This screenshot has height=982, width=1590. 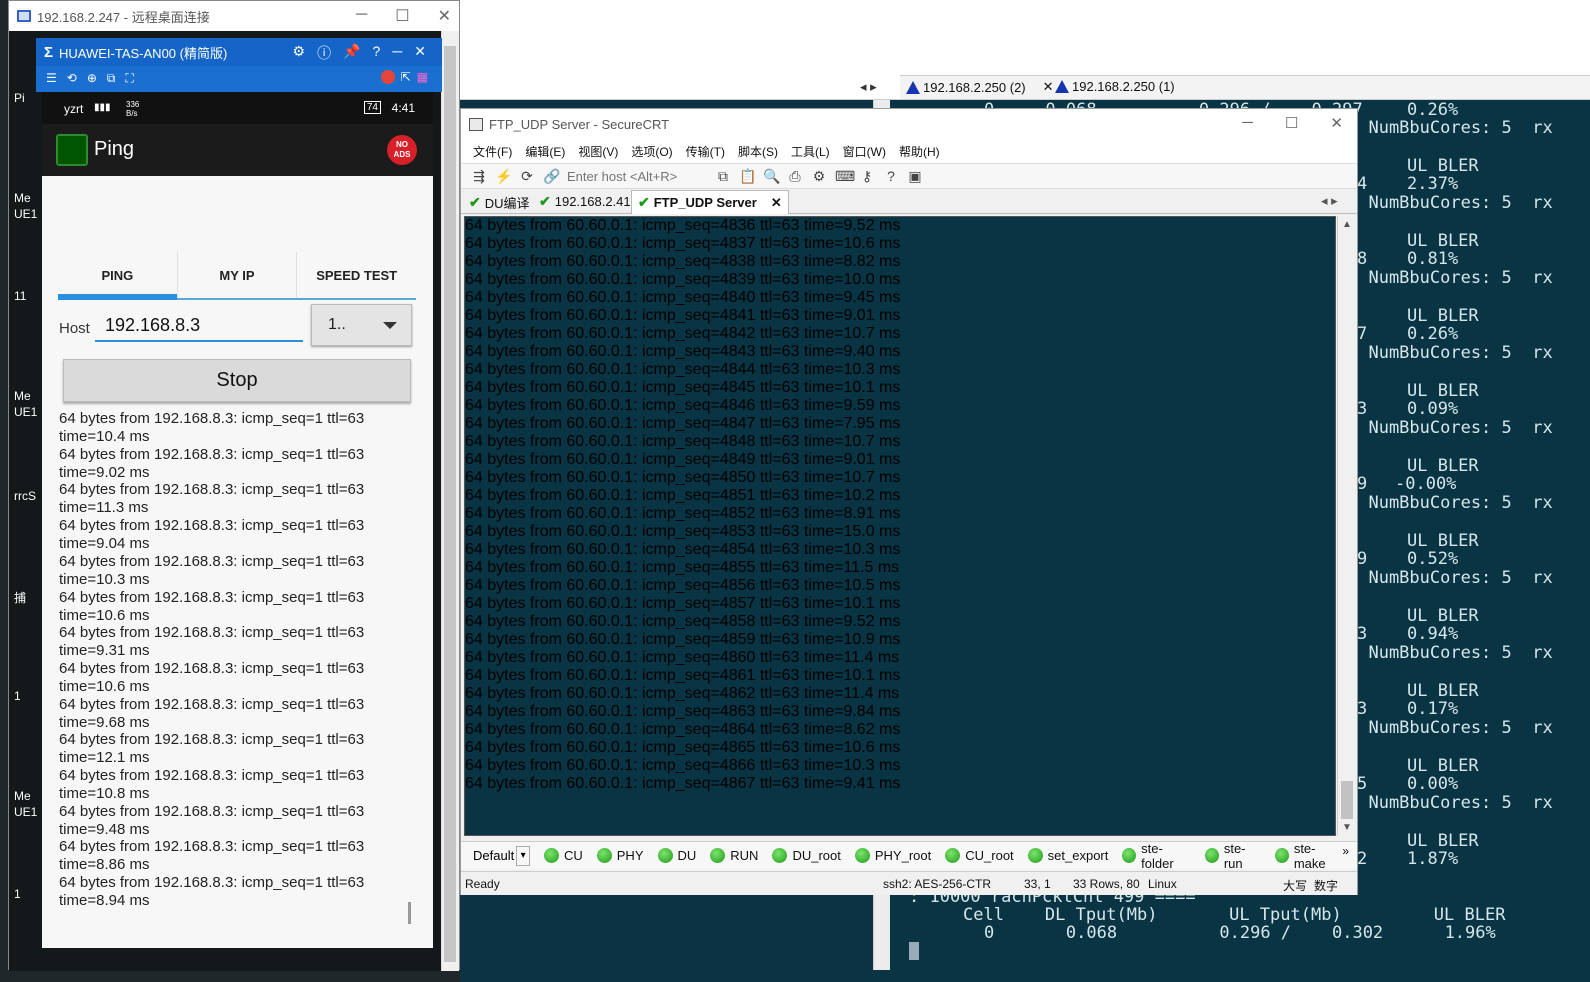 What do you see at coordinates (422, 77) in the screenshot?
I see `grid-icon: ▦` at bounding box center [422, 77].